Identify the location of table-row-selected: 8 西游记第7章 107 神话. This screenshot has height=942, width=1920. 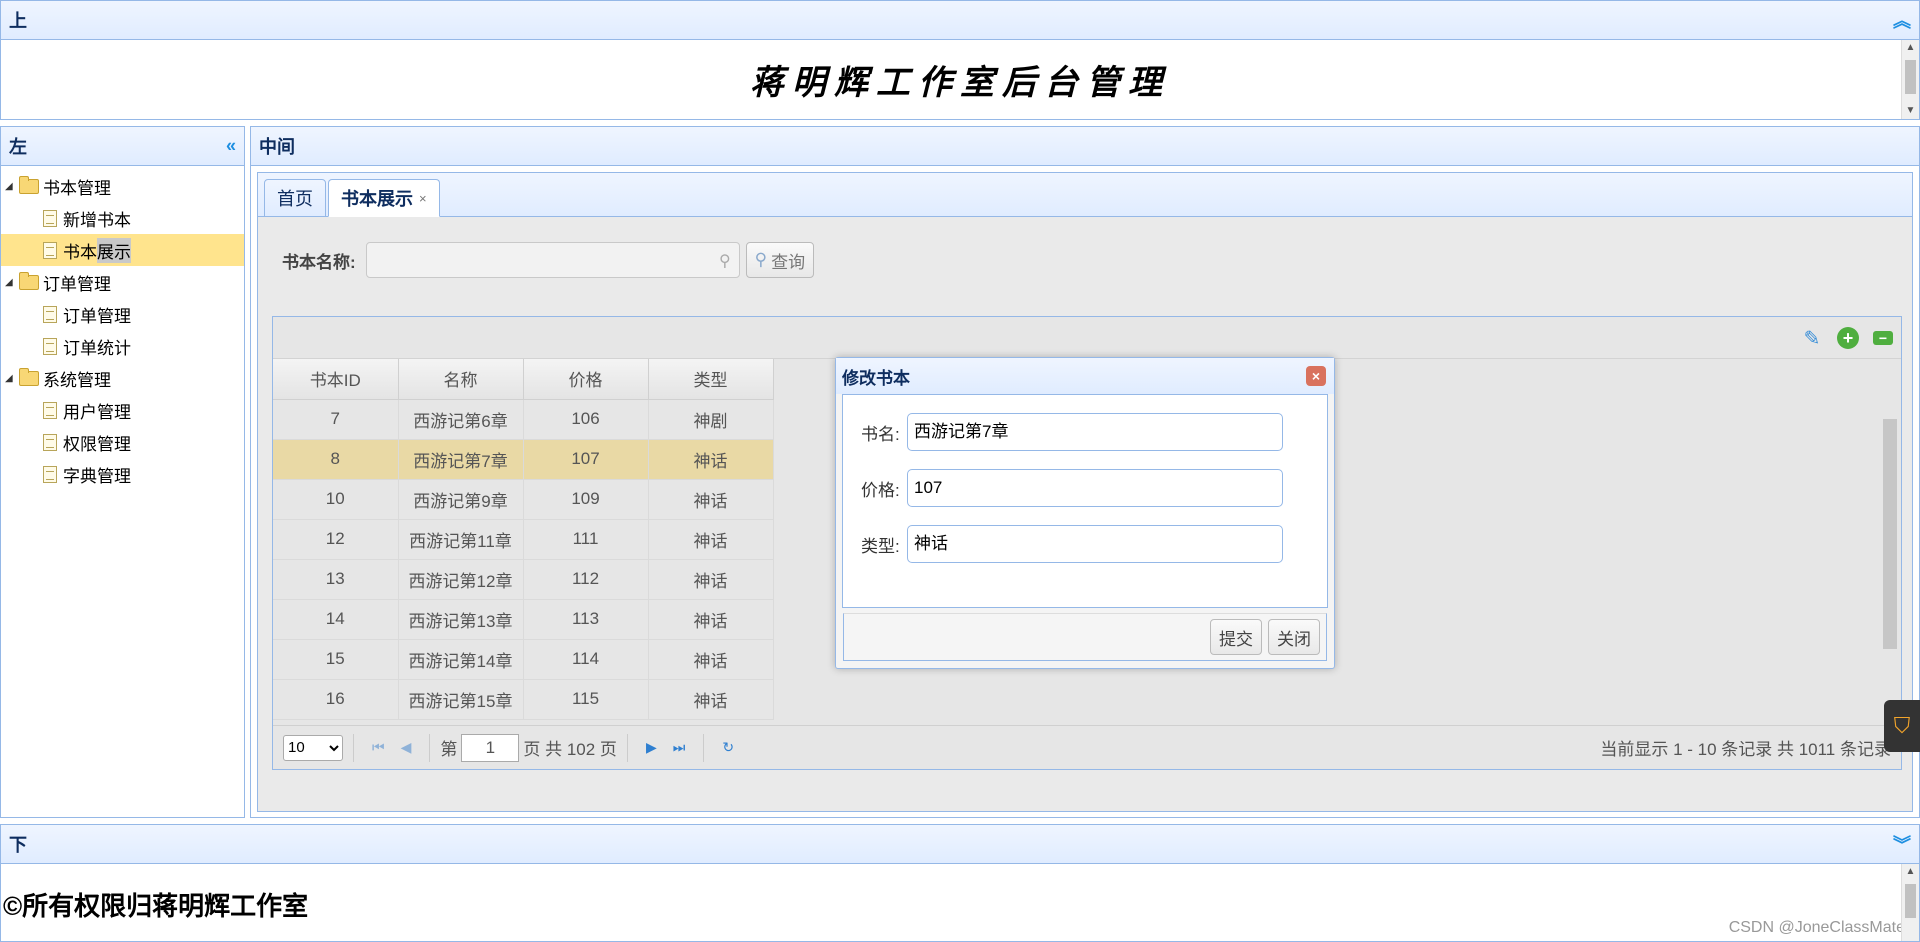
(523, 459).